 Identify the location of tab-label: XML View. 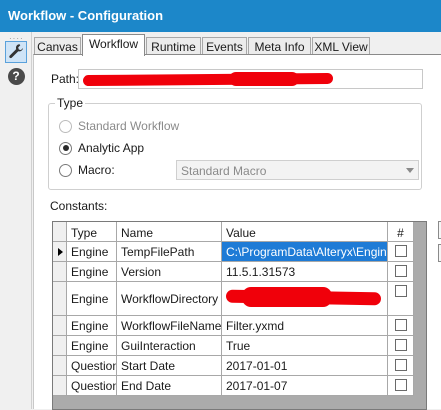
(341, 47).